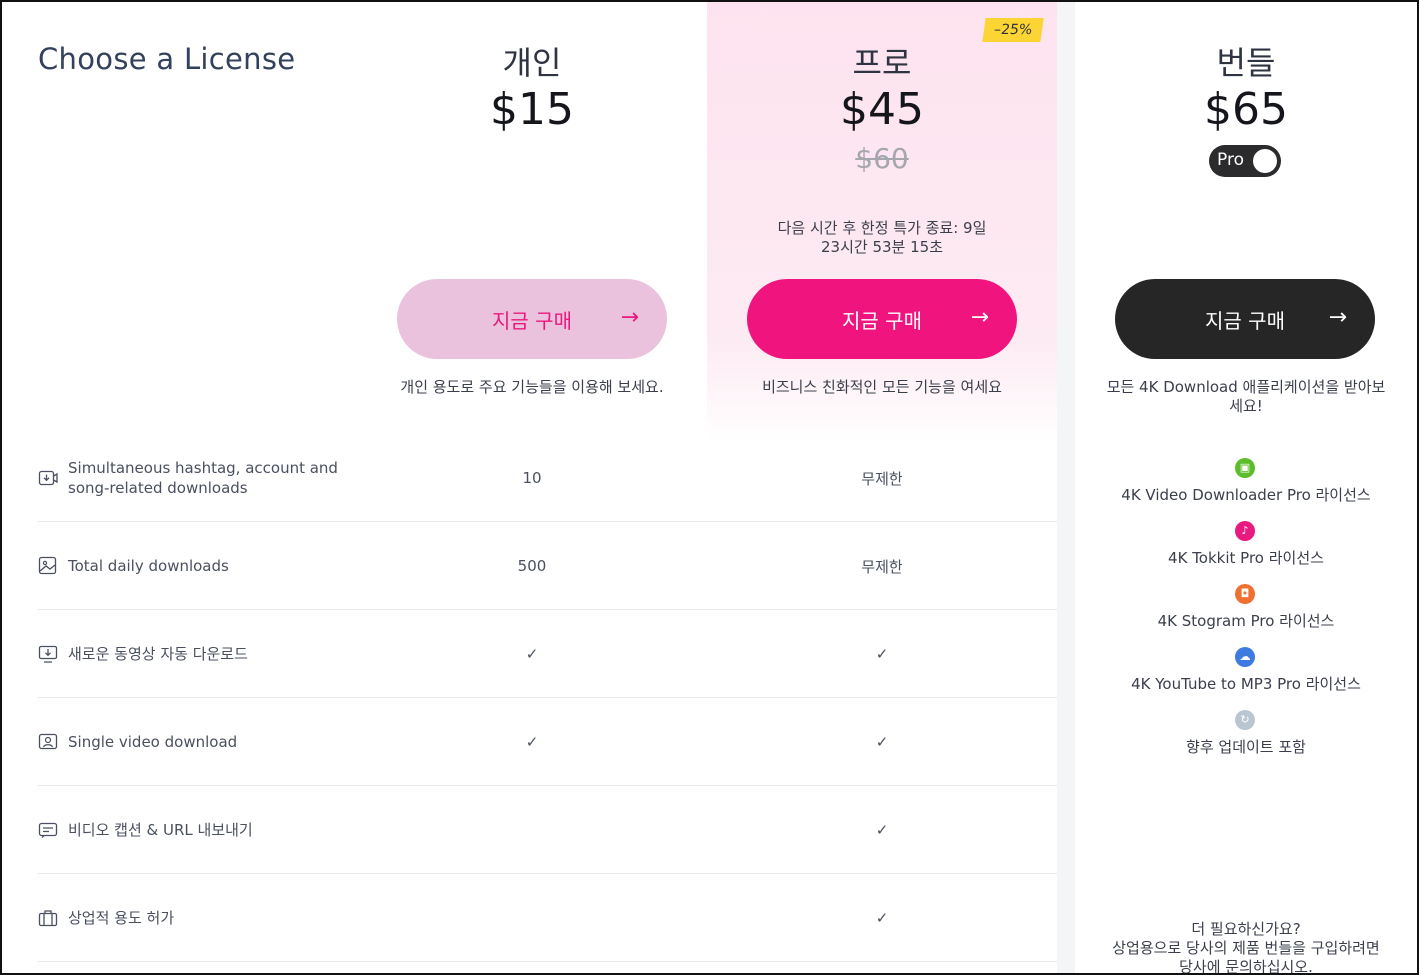 This screenshot has width=1419, height=975. Describe the element at coordinates (532, 566) in the screenshot. I see `feature-value-personal: 500` at that location.